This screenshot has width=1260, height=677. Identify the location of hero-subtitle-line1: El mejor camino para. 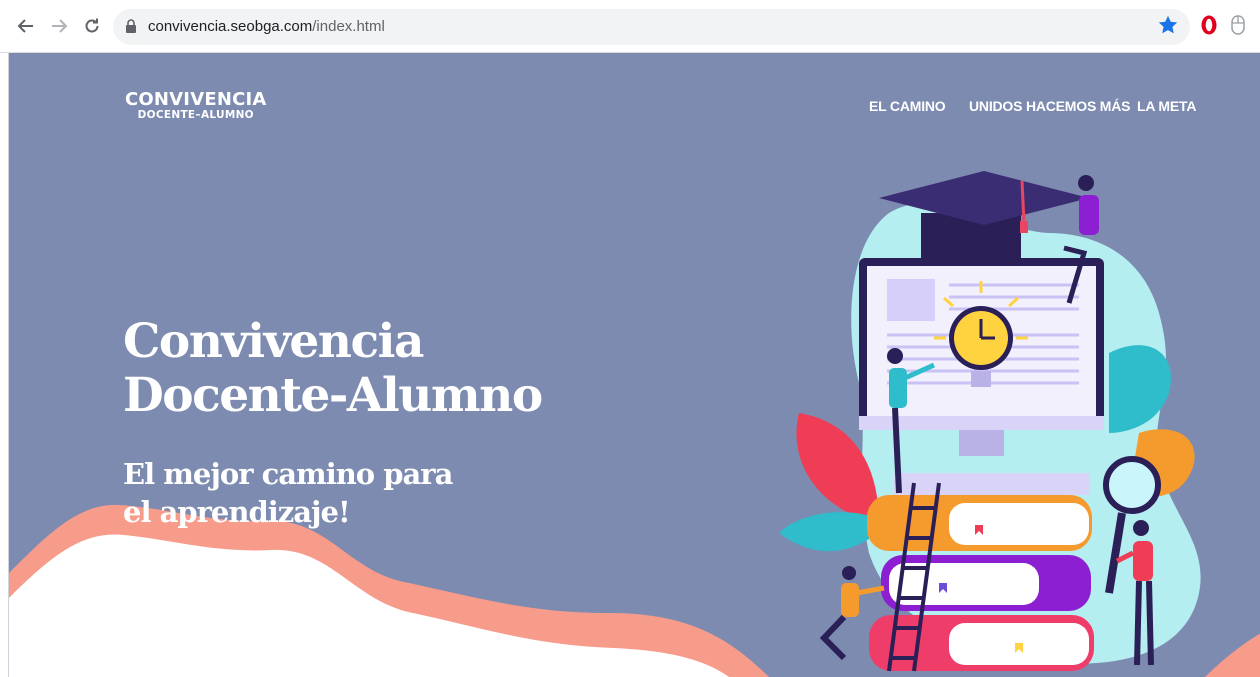
(288, 474).